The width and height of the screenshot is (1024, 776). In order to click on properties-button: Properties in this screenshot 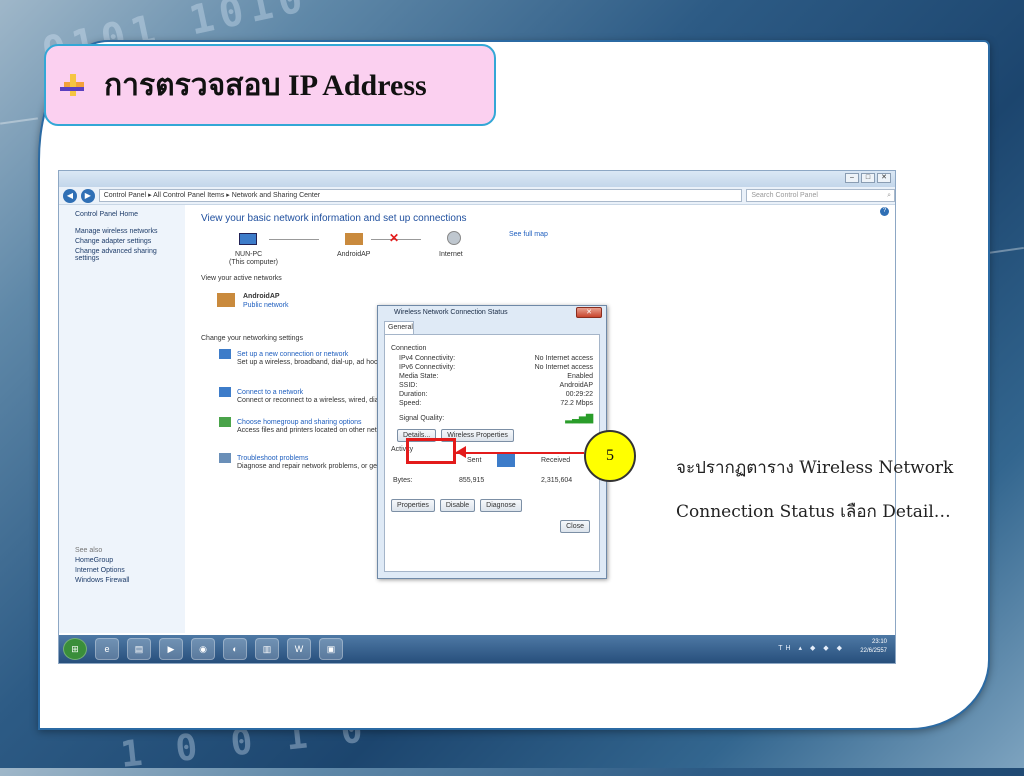, I will do `click(413, 505)`.